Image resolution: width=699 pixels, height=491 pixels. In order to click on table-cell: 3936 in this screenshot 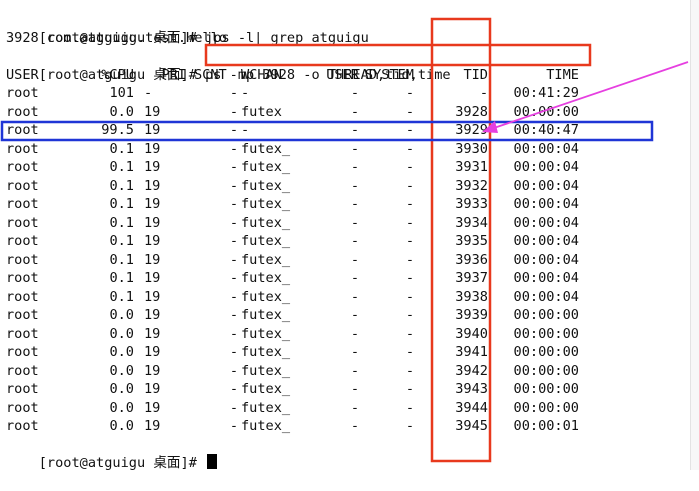, I will do `click(471, 259)`.